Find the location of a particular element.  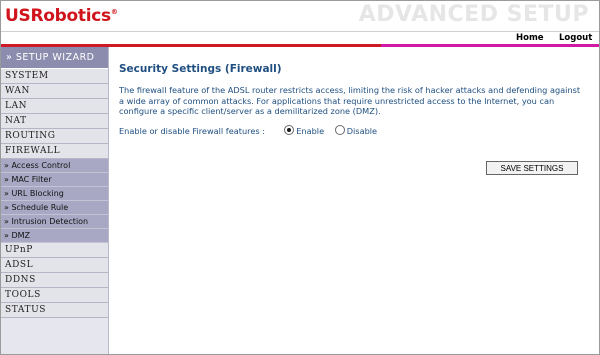

header: USRobotics® ADVANCED SETUP is located at coordinates (300, 16).